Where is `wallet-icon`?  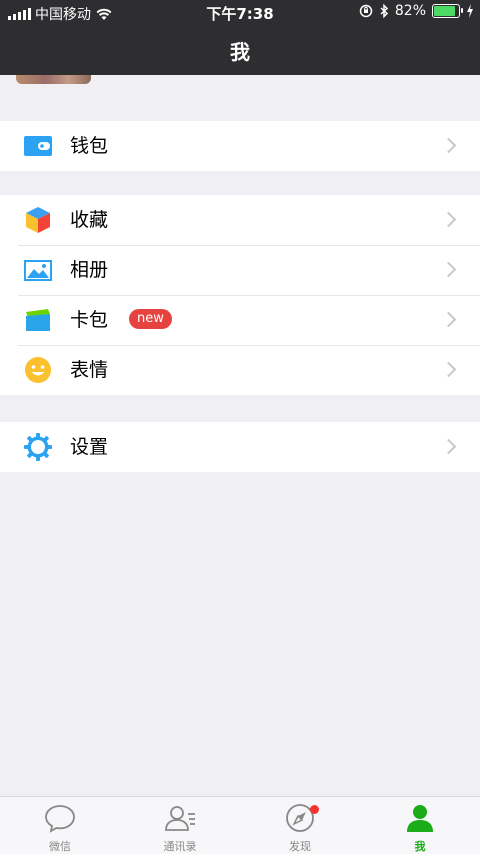 wallet-icon is located at coordinates (38, 146).